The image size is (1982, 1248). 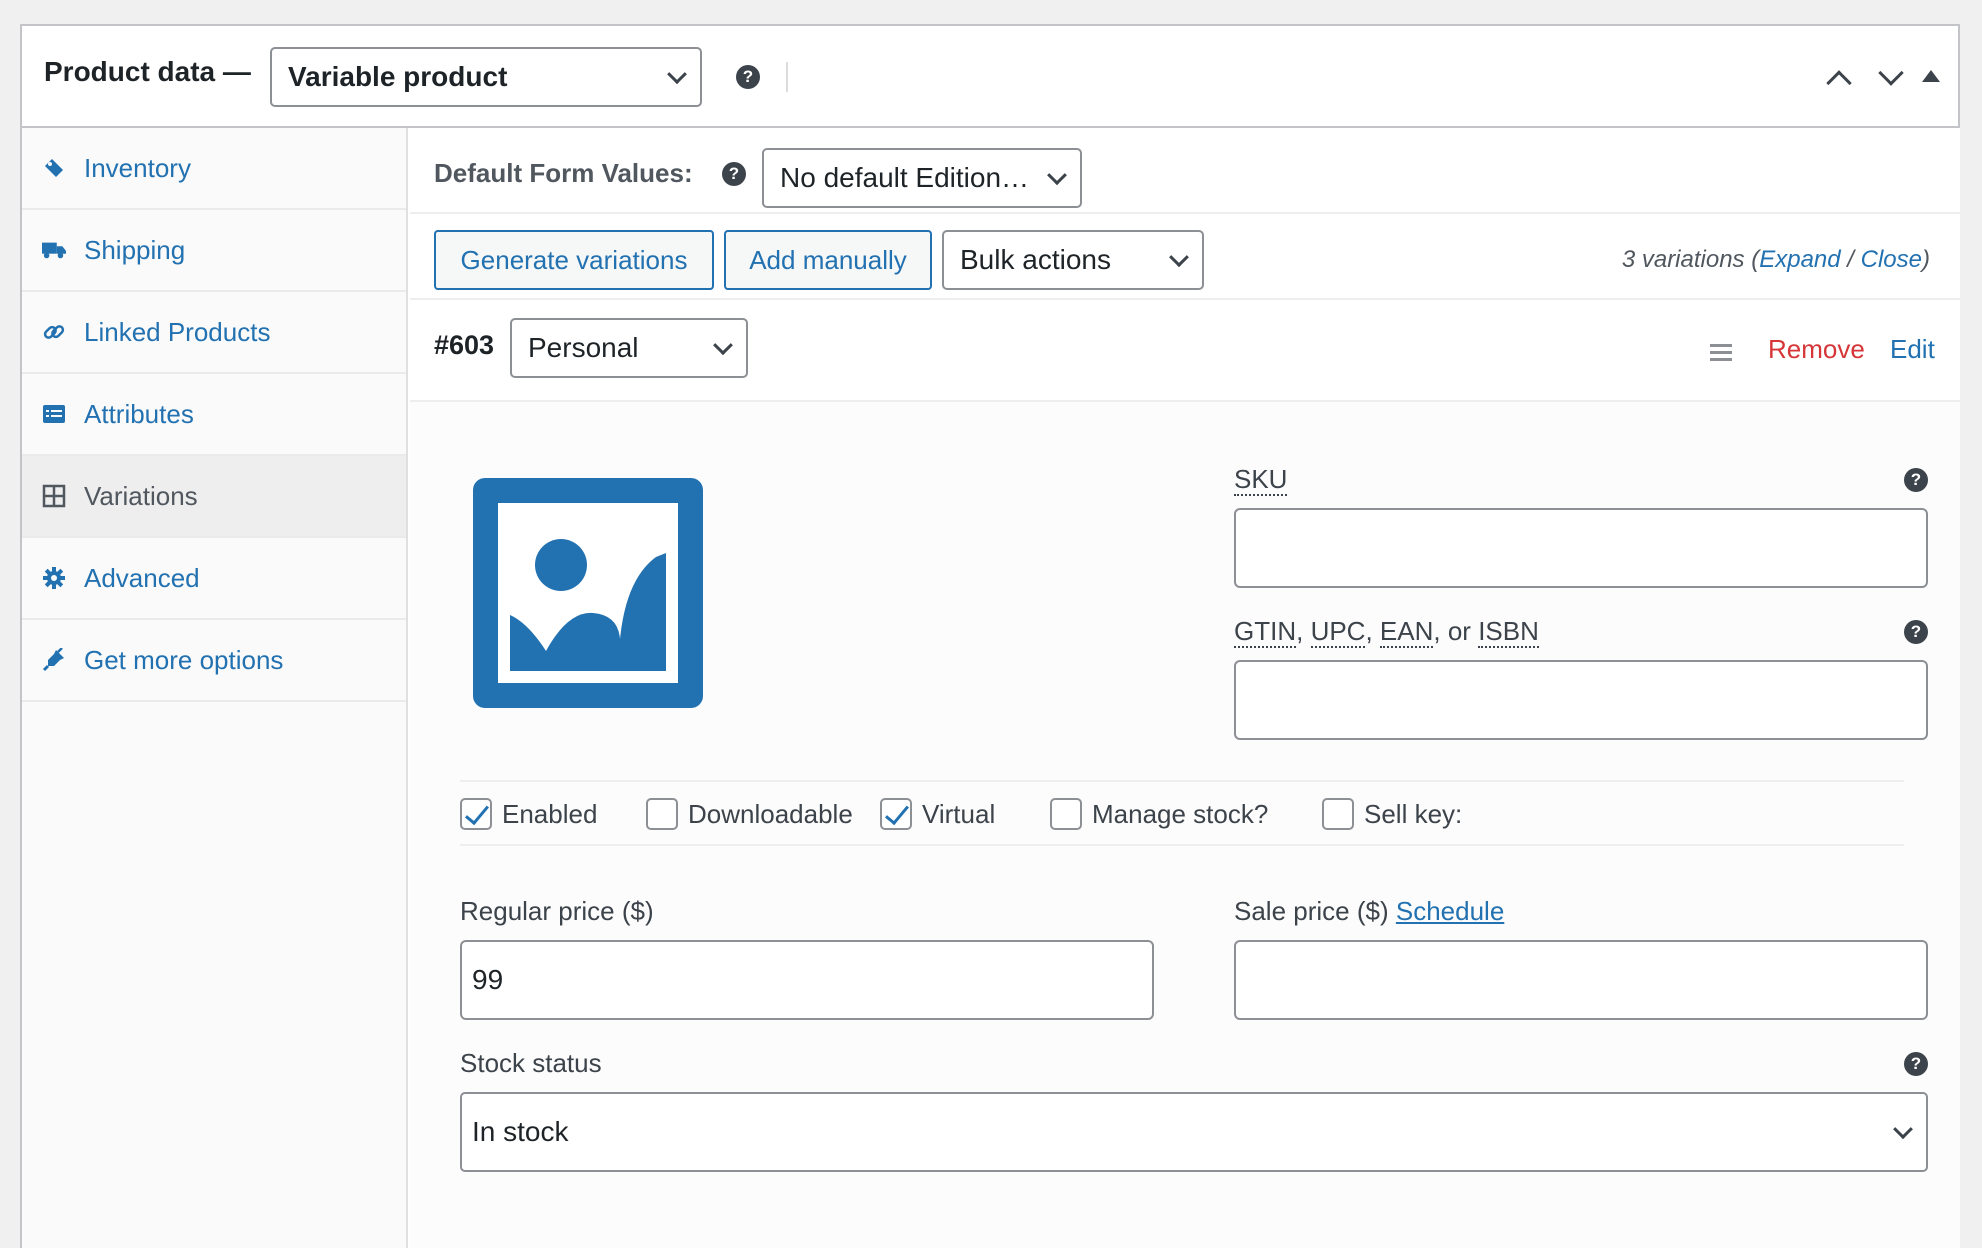 What do you see at coordinates (1159, 814) in the screenshot?
I see `manage-stock-checkbox: Manage stock?` at bounding box center [1159, 814].